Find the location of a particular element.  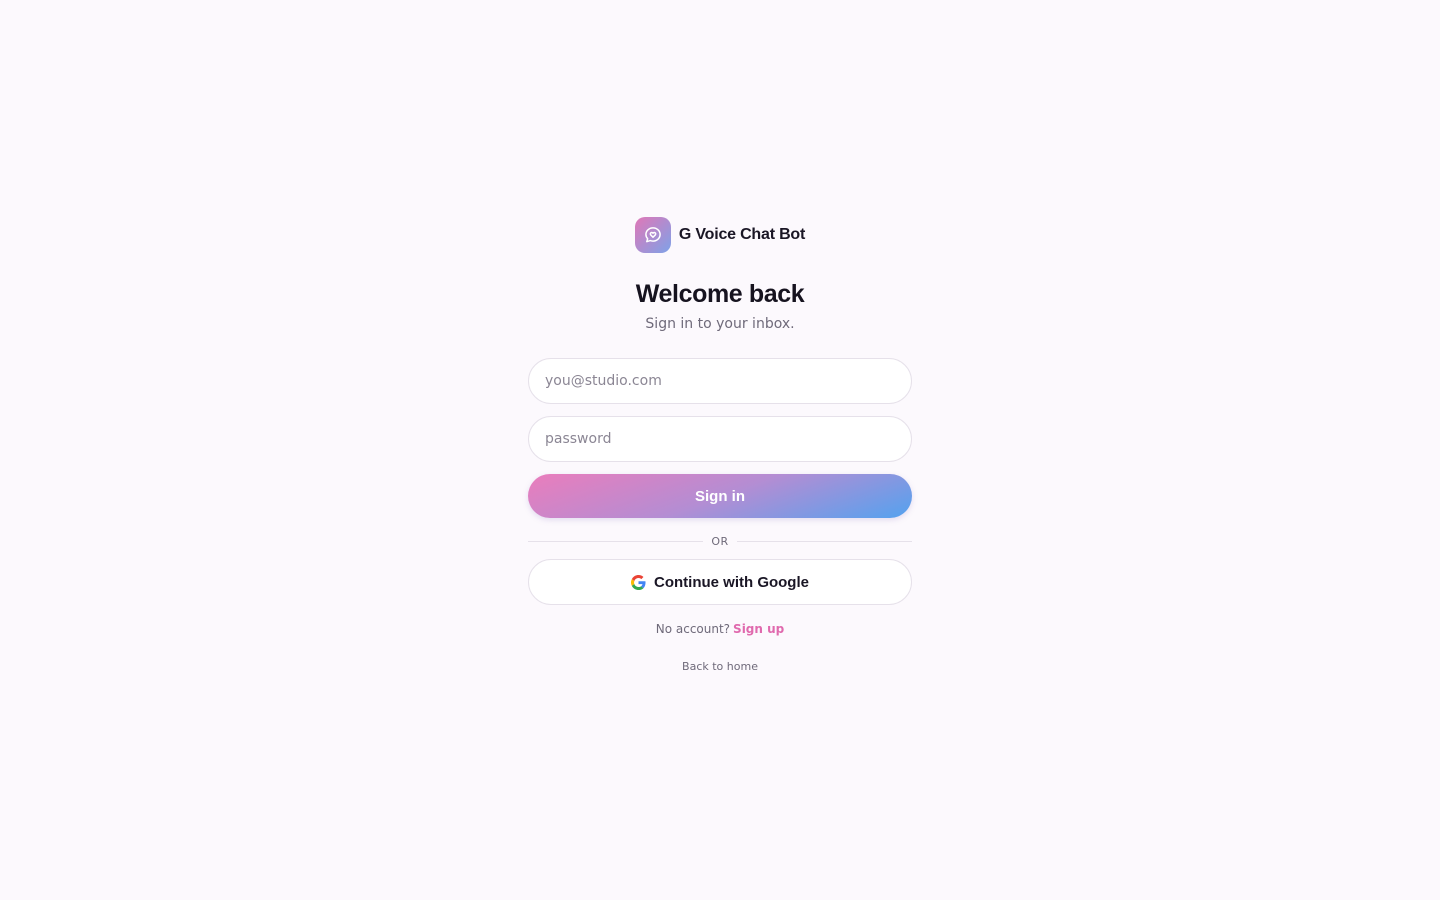

google-button-label: Continue with Google is located at coordinates (731, 582).